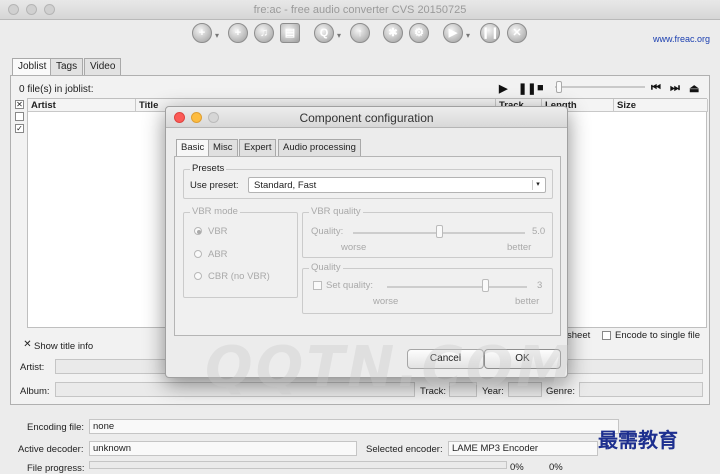 This screenshot has width=720, height=474. What do you see at coordinates (606, 335) in the screenshot?
I see `encode-single-file-checkbox` at bounding box center [606, 335].